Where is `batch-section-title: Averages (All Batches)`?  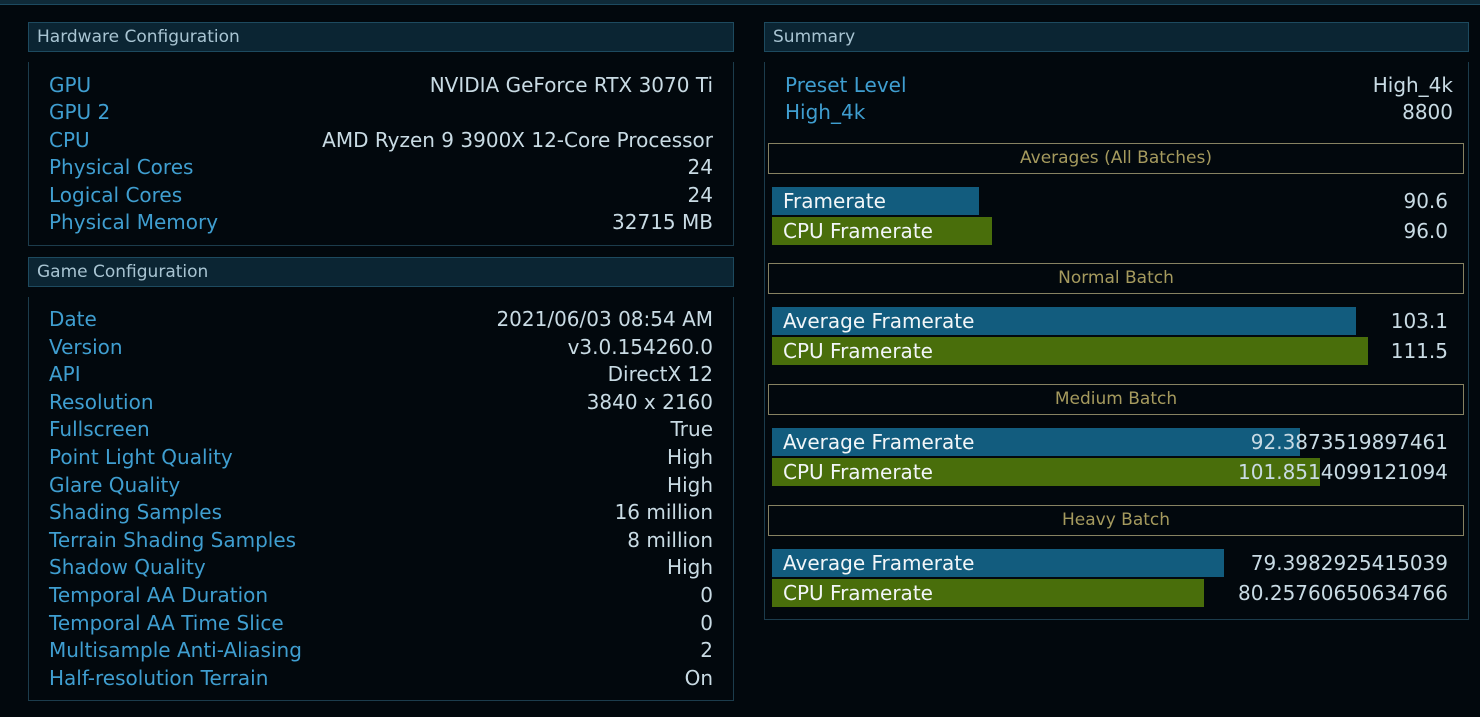
batch-section-title: Averages (All Batches) is located at coordinates (1116, 158).